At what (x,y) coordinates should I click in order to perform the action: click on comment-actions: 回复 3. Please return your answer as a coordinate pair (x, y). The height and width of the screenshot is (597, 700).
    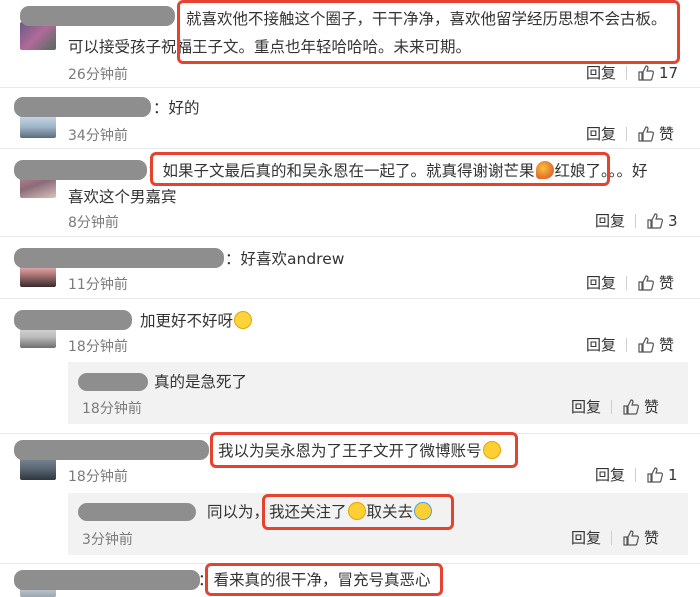
    Looking at the image, I should click on (636, 220).